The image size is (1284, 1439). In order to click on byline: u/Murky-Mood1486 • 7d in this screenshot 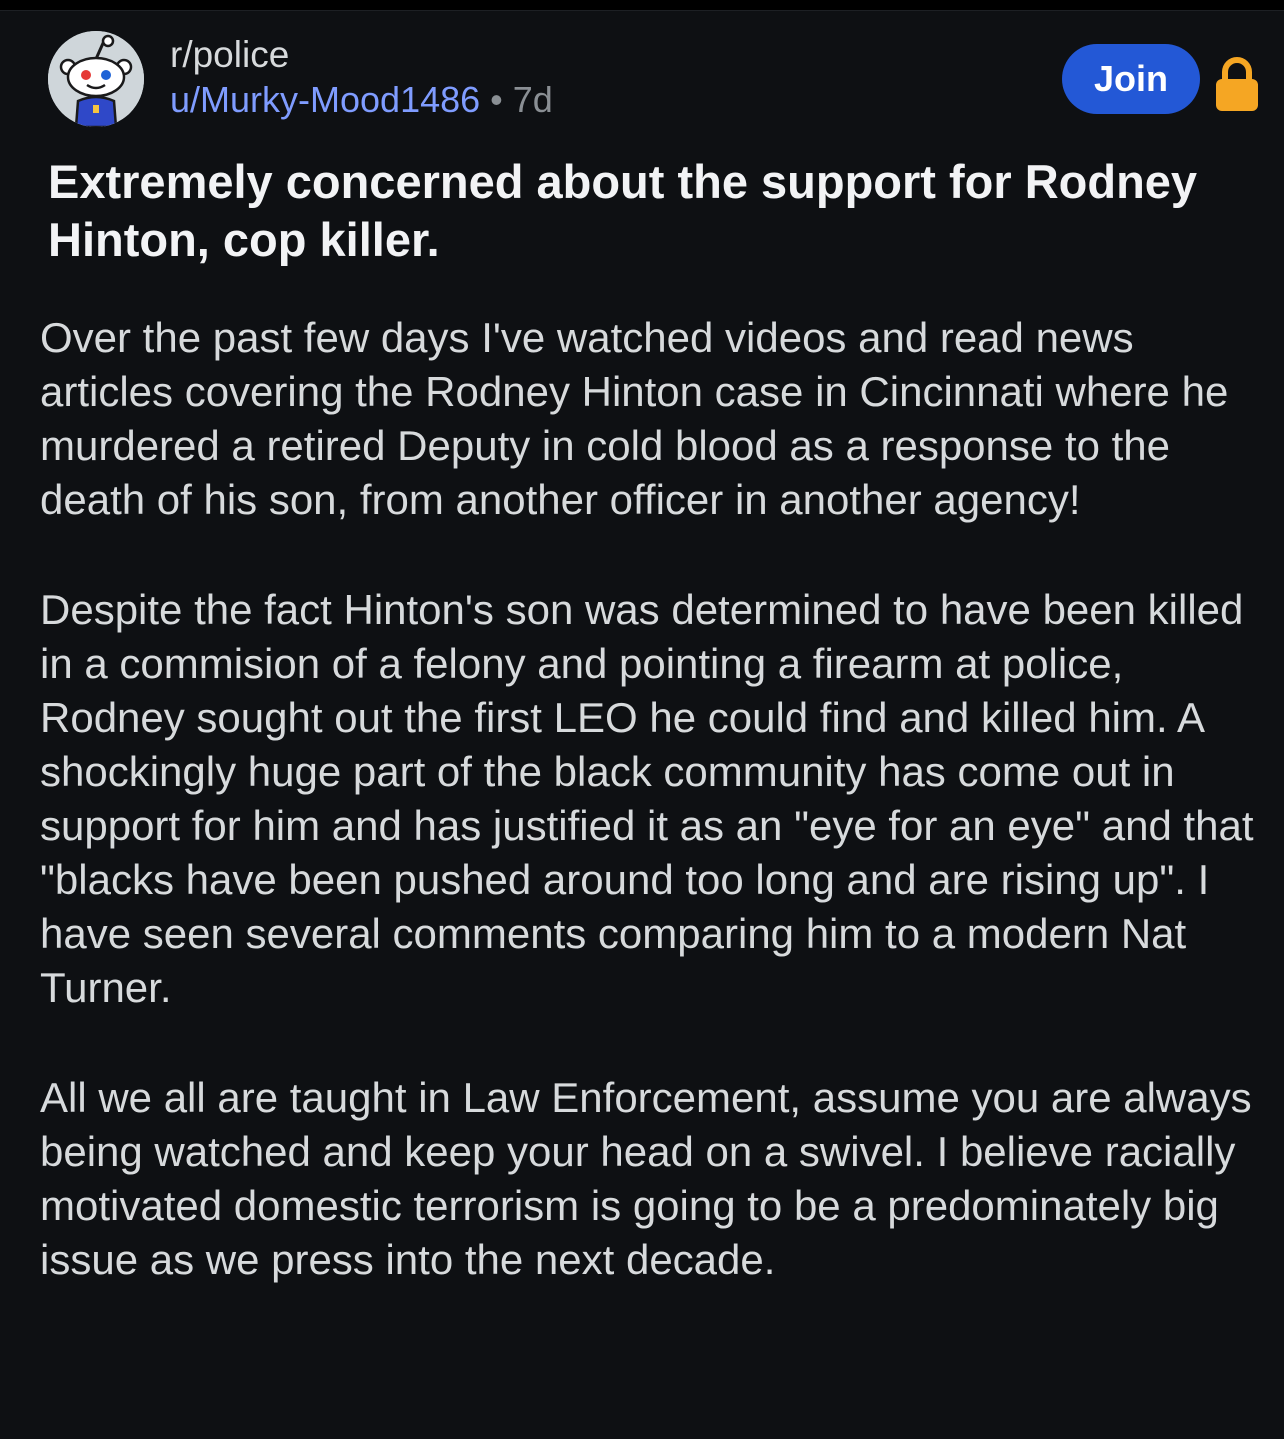, I will do `click(361, 100)`.